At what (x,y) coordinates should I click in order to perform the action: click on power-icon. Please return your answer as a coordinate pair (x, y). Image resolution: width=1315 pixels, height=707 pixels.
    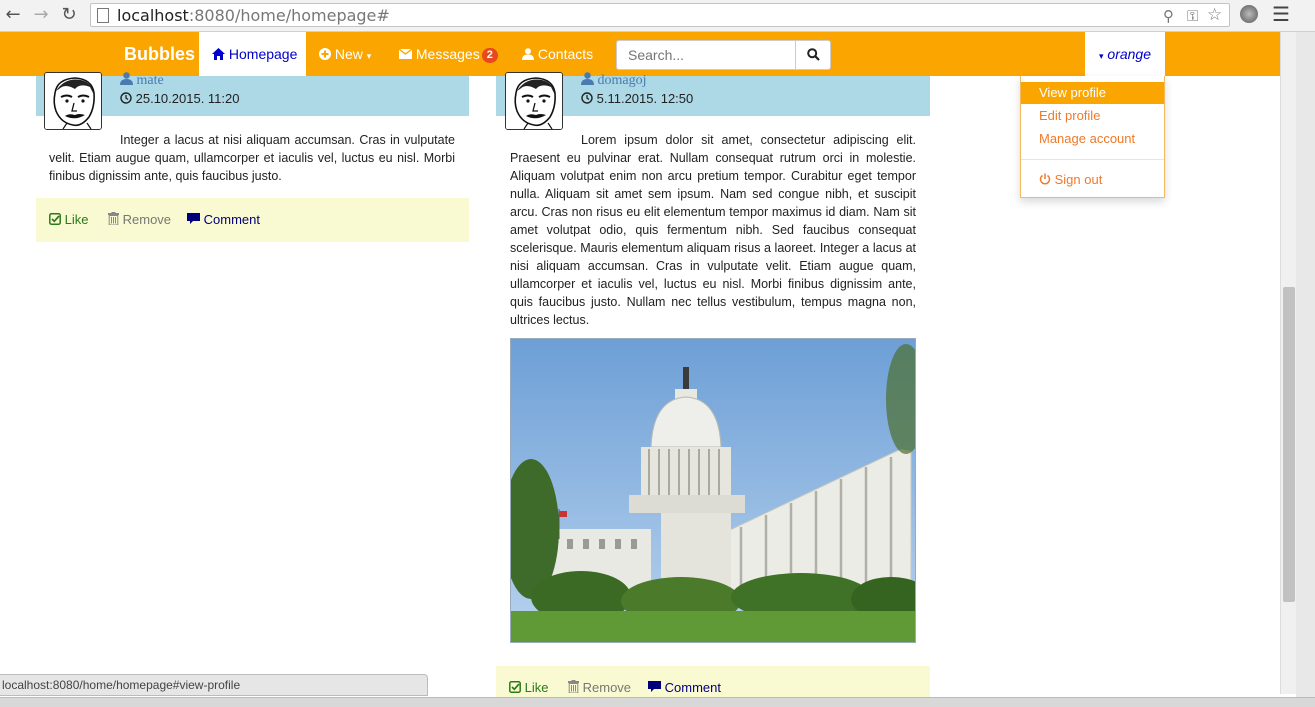
    Looking at the image, I should click on (1047, 179).